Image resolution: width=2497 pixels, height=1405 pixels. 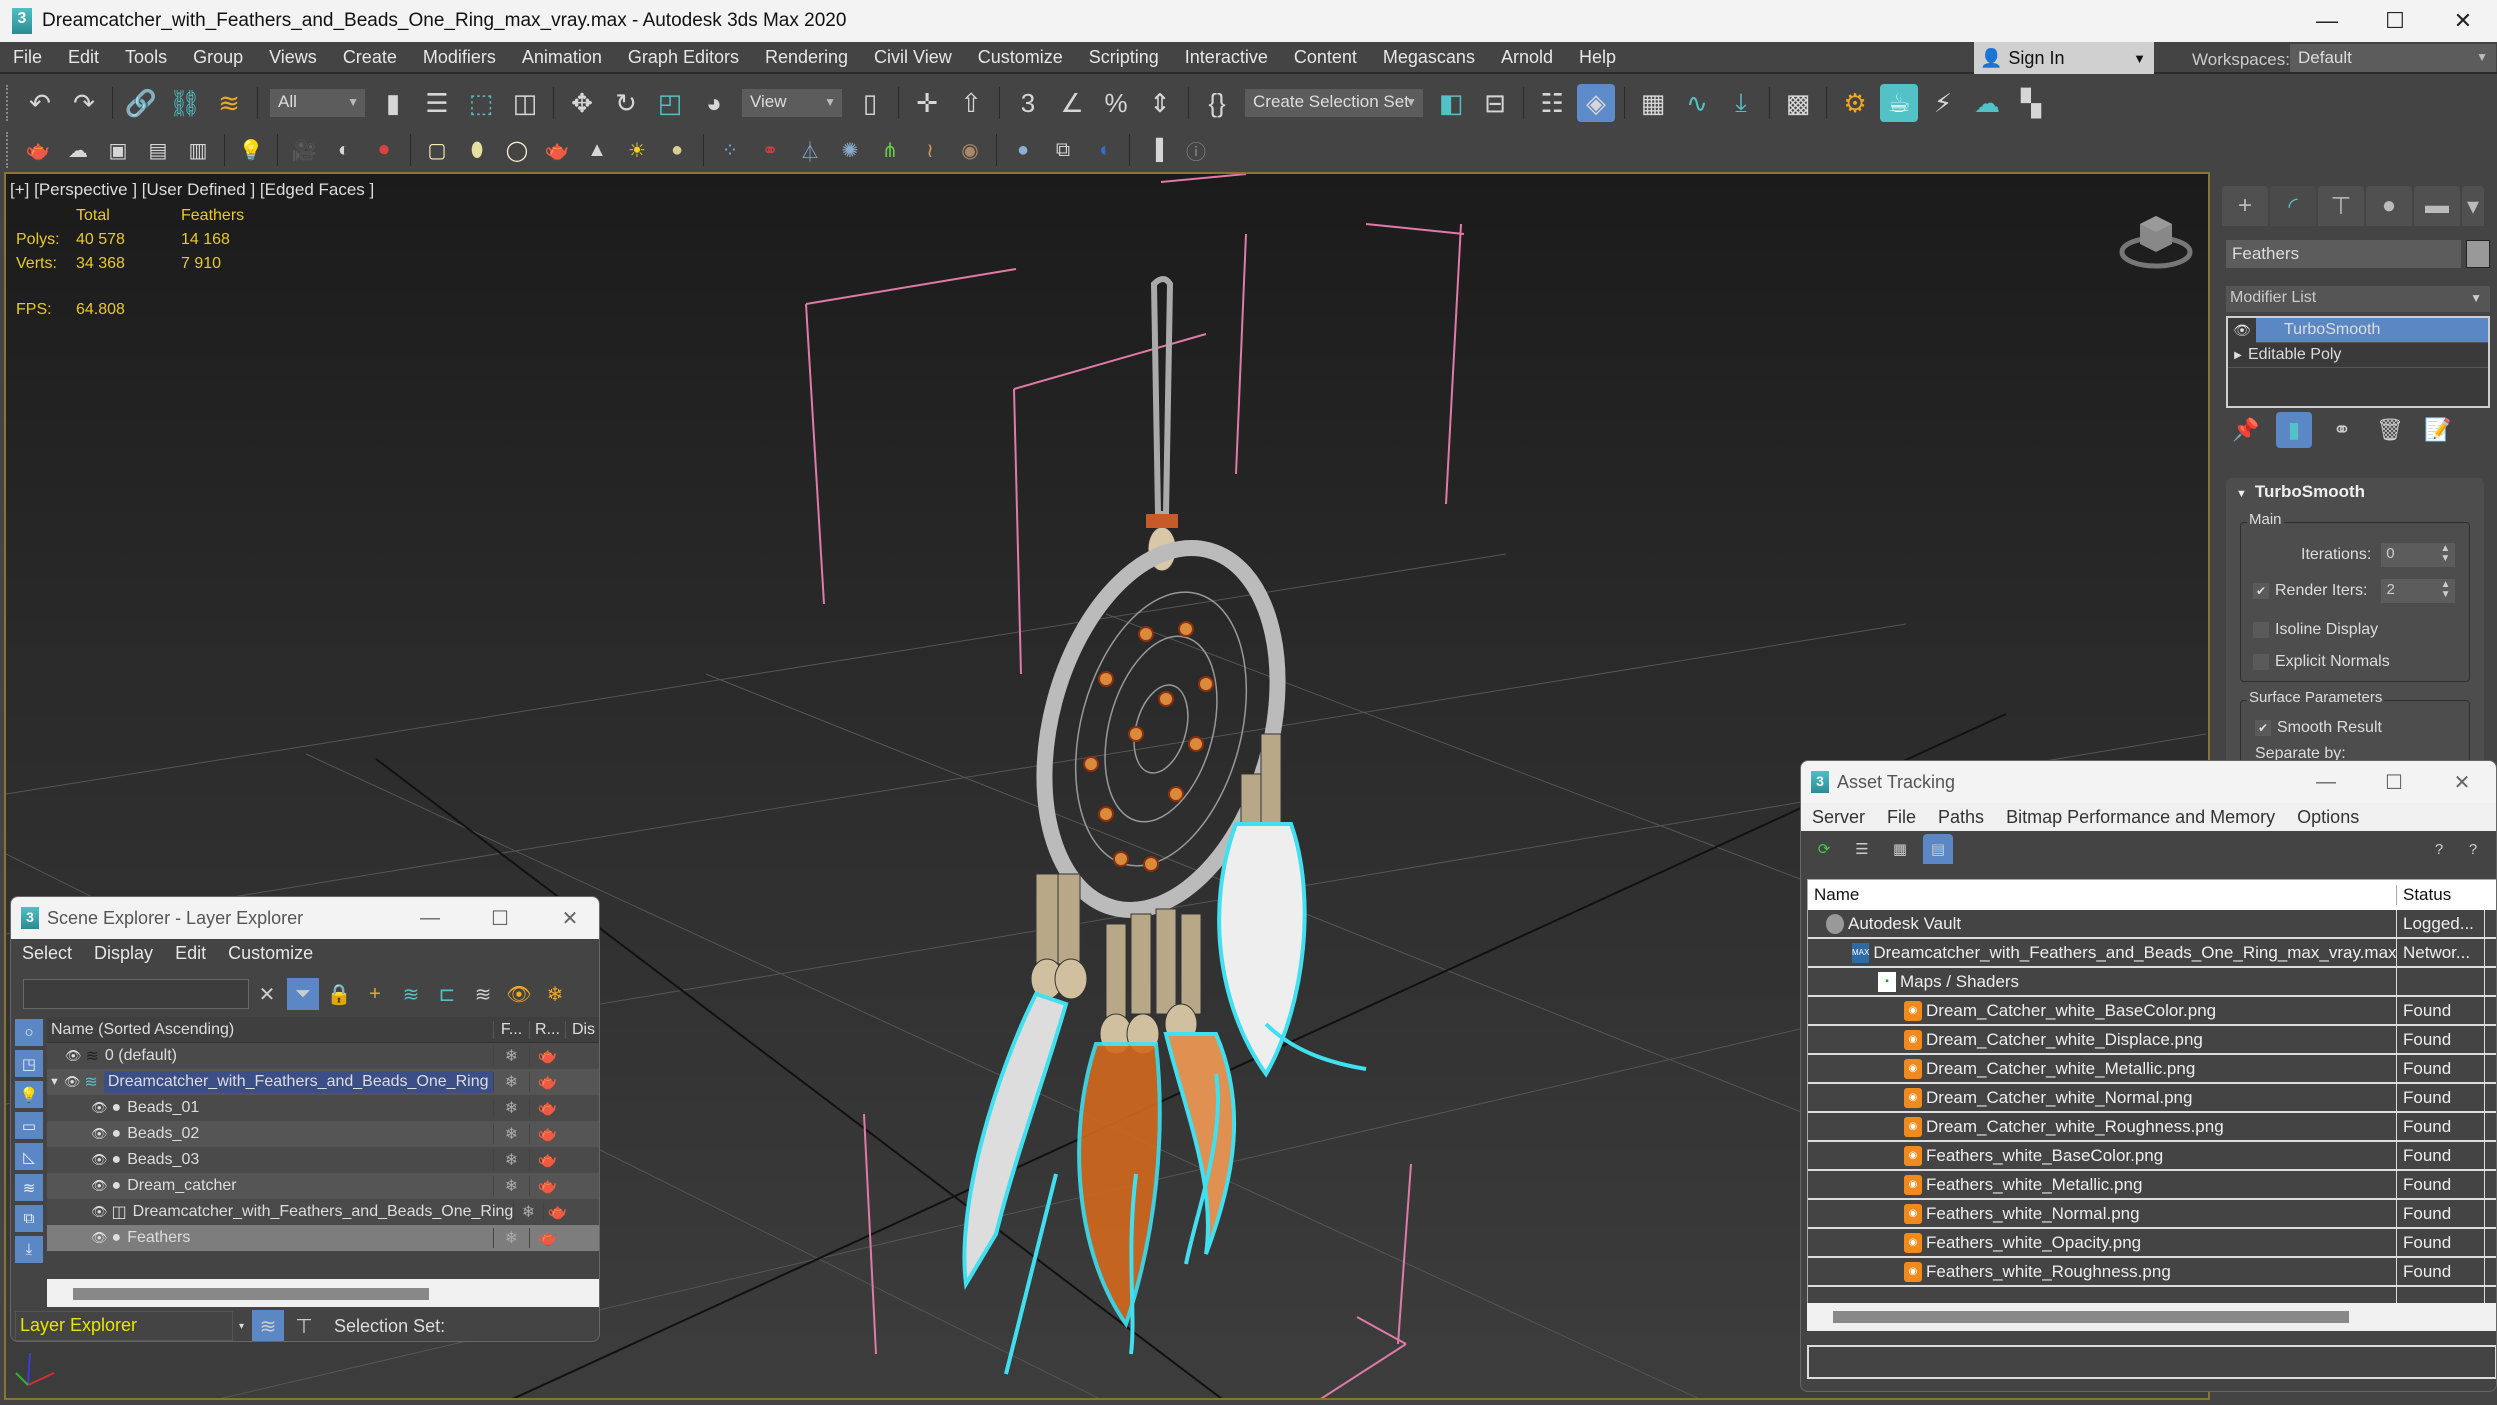 What do you see at coordinates (2473, 849) in the screenshot?
I see `context-help-icon: ?` at bounding box center [2473, 849].